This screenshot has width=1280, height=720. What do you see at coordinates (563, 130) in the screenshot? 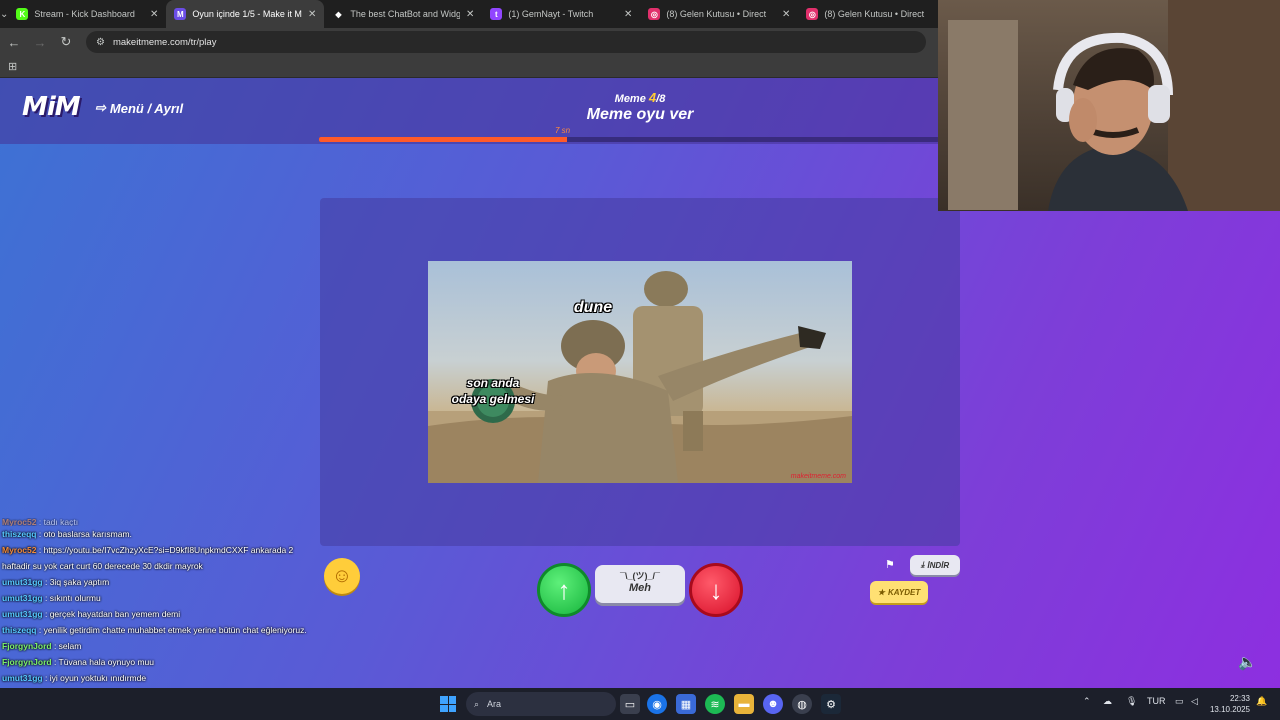
I see `timer-label: 7 sn` at bounding box center [563, 130].